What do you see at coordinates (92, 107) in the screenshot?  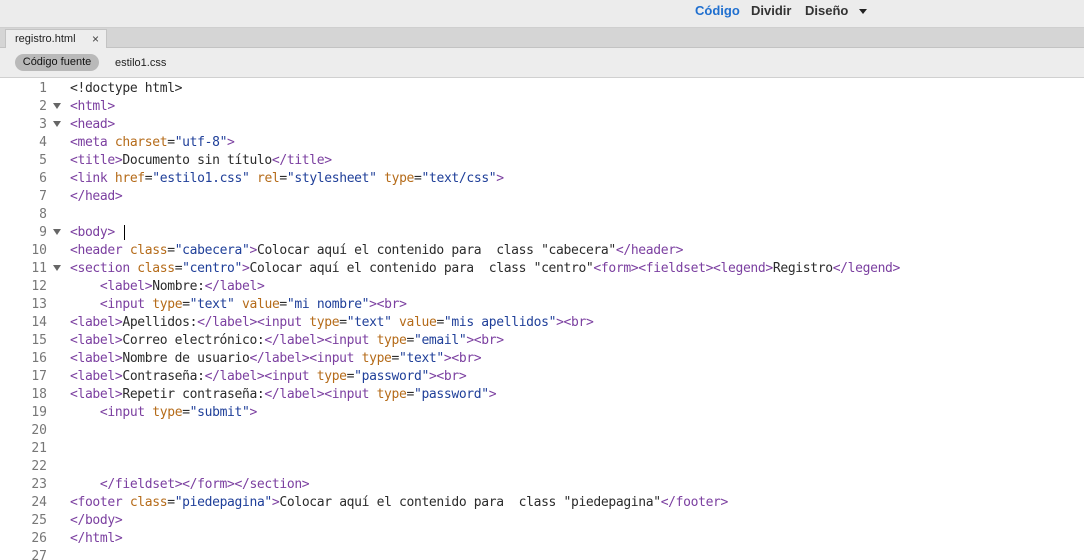 I see `code-text: <html>` at bounding box center [92, 107].